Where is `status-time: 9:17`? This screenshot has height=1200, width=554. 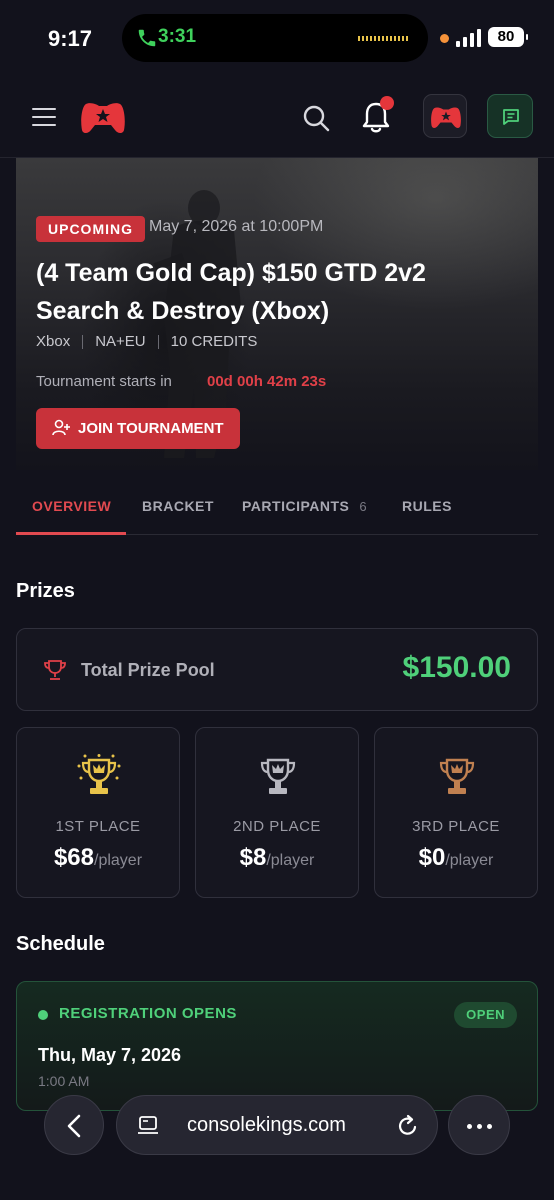
status-time: 9:17 is located at coordinates (70, 38).